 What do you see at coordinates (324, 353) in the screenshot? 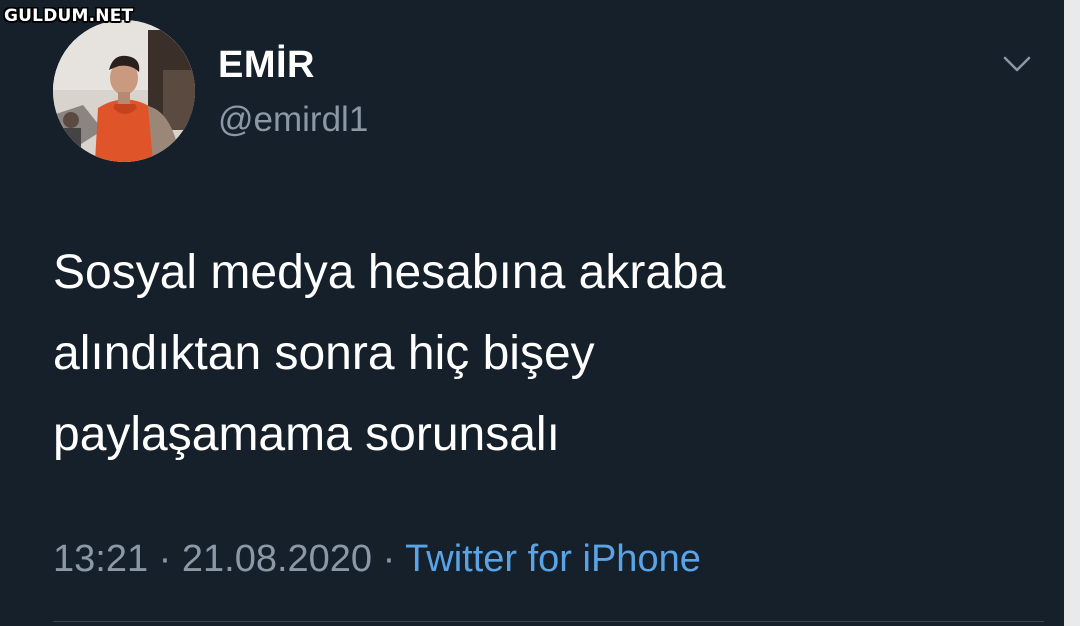
I see `tweet-text-line: alındıktan sonra hiç bişey` at bounding box center [324, 353].